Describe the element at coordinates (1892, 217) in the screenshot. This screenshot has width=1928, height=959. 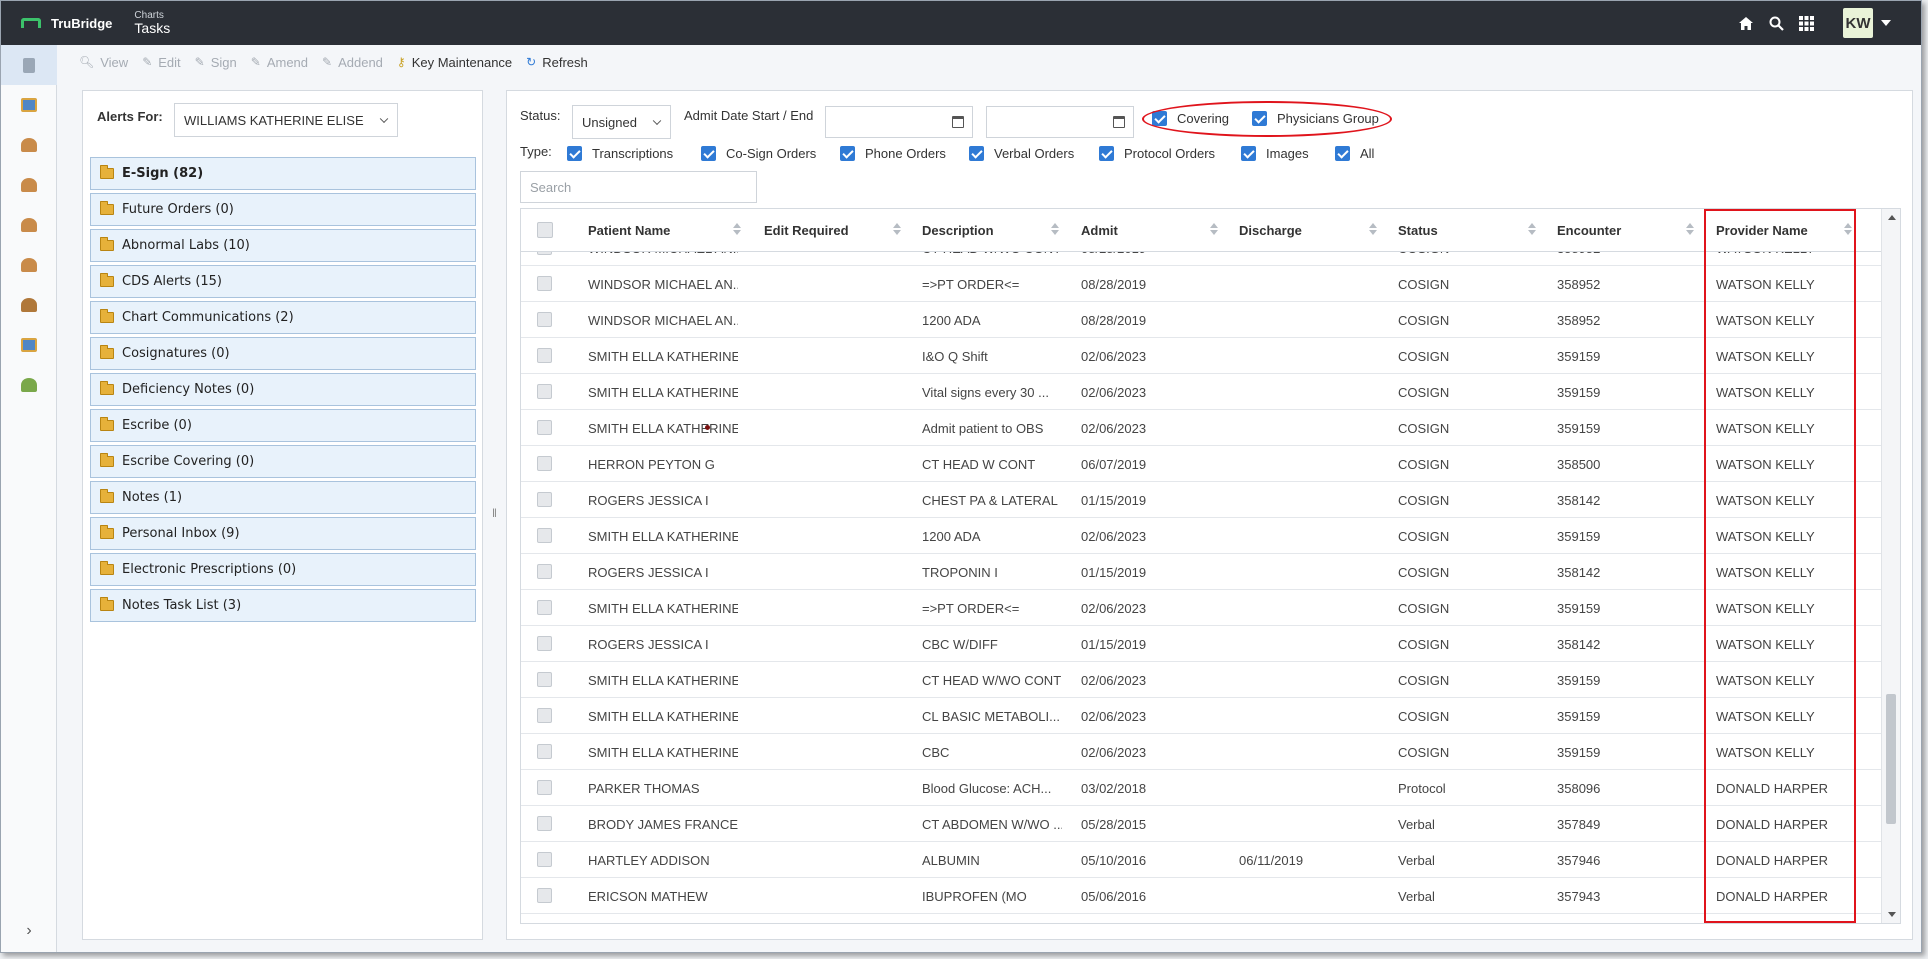
I see `scroll-up-arrow-icon` at that location.